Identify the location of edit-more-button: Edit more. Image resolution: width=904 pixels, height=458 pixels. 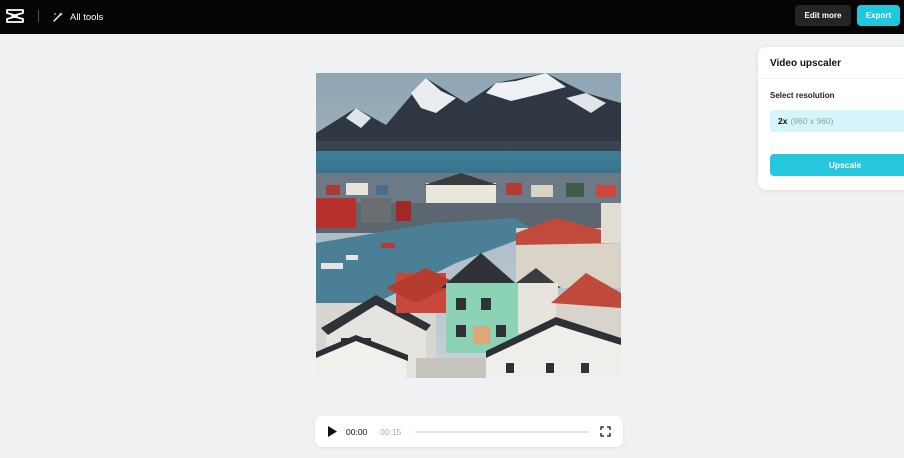
(823, 15).